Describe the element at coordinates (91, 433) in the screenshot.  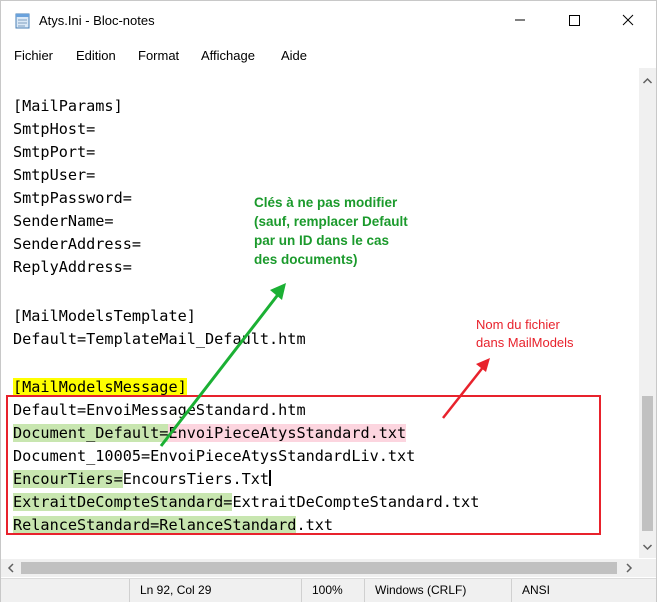
I see `key-highlight: Document_Default=` at that location.